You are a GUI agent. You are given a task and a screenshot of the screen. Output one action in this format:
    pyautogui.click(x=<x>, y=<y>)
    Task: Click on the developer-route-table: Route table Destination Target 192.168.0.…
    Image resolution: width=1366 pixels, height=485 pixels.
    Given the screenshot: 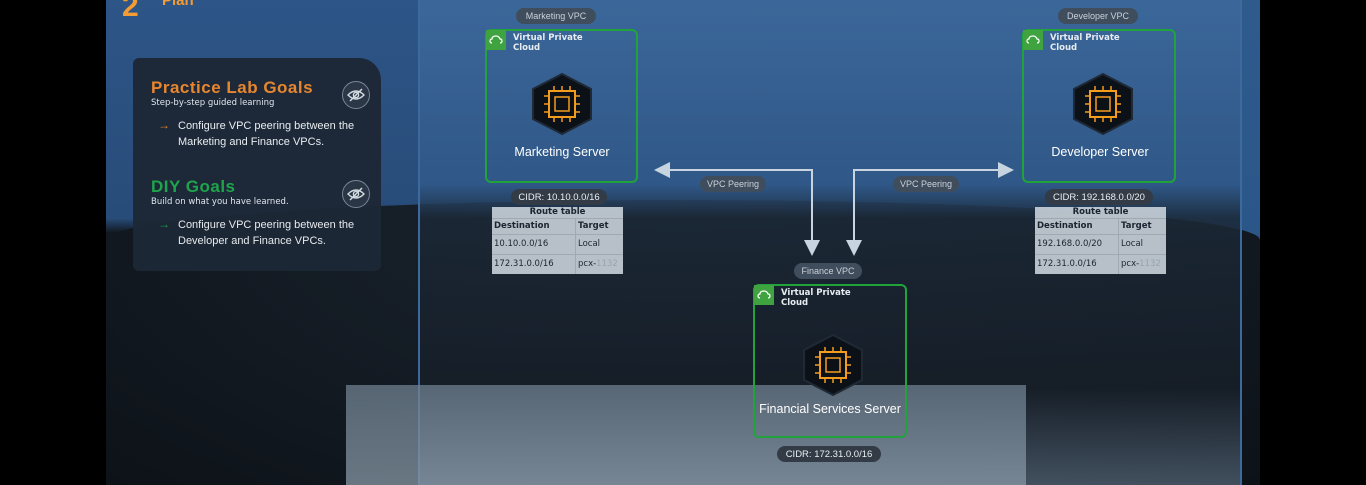 What is the action you would take?
    pyautogui.click(x=1100, y=240)
    